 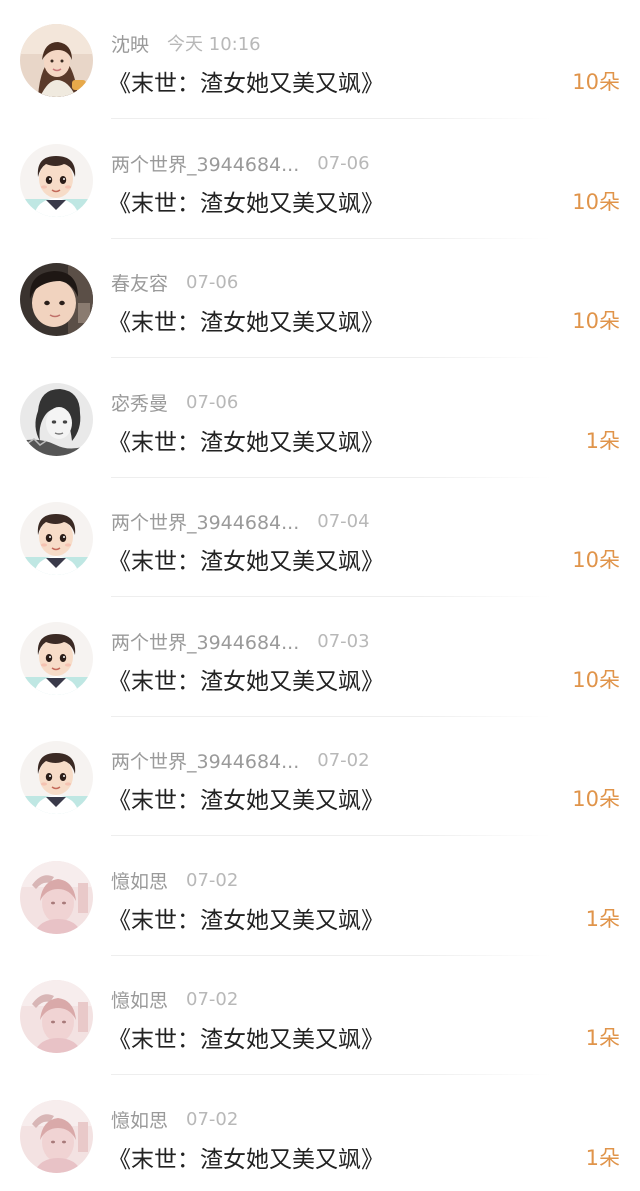 I want to click on list-item: 两个世界_3944684... 07-04 《末世：渣女她又美又飒》 10朵, so click(x=320, y=537).